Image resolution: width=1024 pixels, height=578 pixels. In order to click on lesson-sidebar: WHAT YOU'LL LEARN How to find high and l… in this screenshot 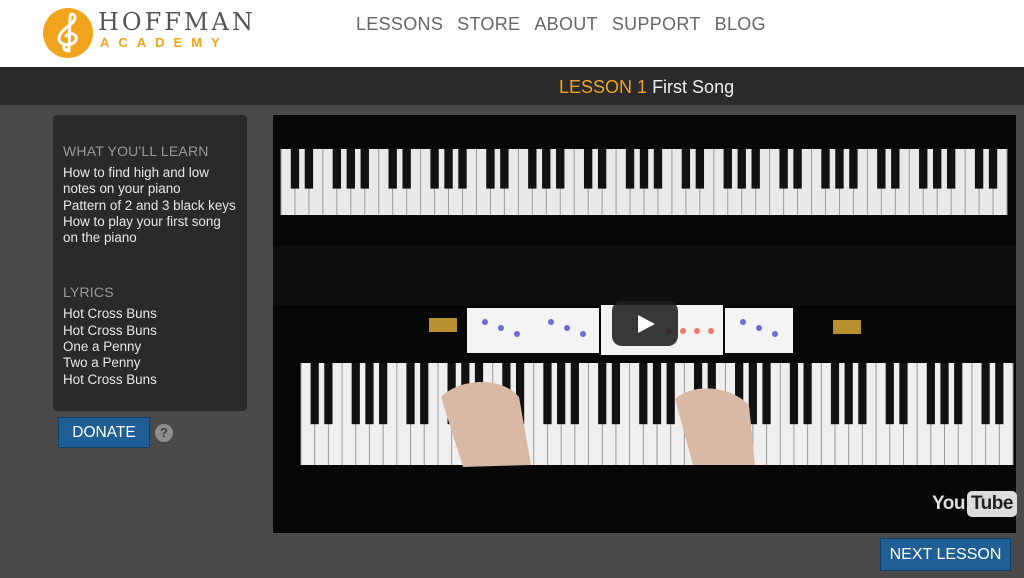, I will do `click(150, 263)`.